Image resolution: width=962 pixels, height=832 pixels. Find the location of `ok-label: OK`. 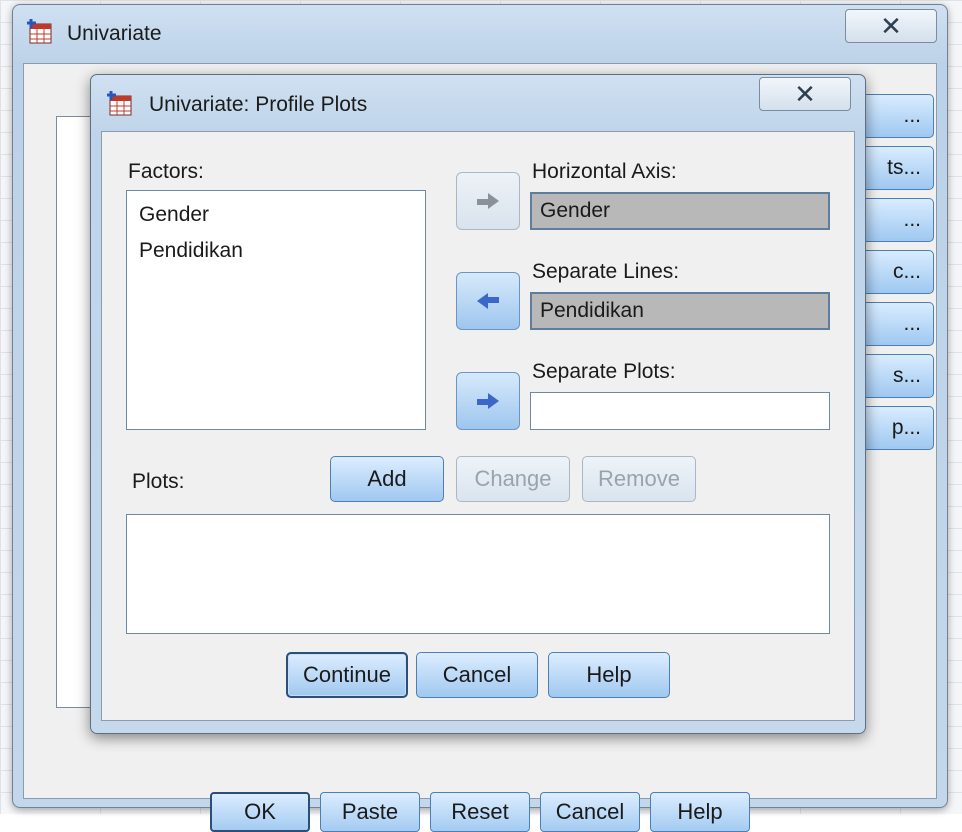

ok-label: OK is located at coordinates (260, 811).